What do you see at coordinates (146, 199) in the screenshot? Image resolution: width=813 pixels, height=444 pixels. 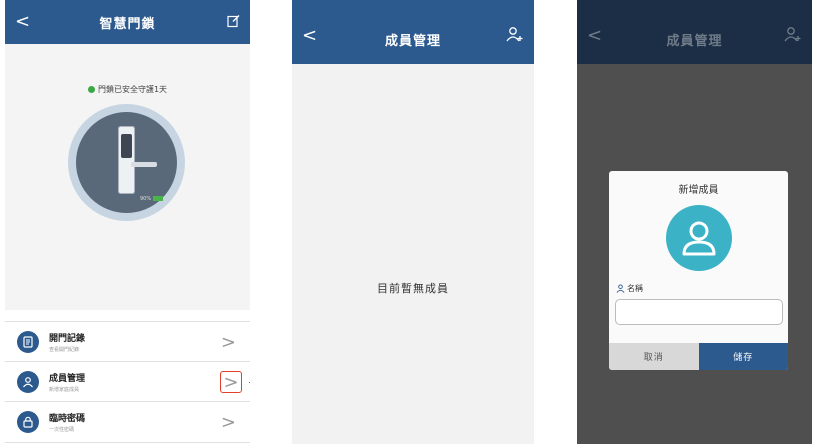 I see `battery-level: 90%` at bounding box center [146, 199].